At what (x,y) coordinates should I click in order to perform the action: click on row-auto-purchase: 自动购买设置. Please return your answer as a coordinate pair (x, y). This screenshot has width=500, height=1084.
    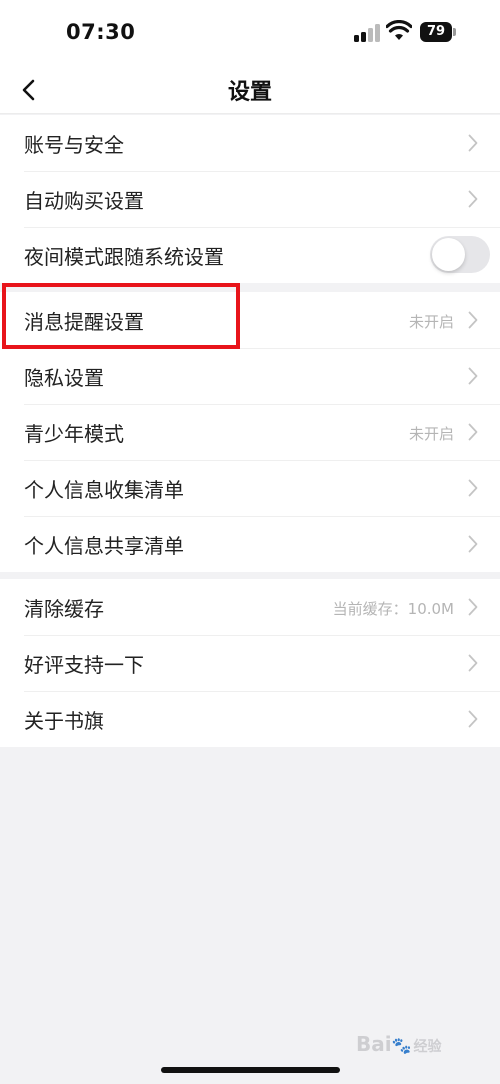
    Looking at the image, I should click on (250, 199).